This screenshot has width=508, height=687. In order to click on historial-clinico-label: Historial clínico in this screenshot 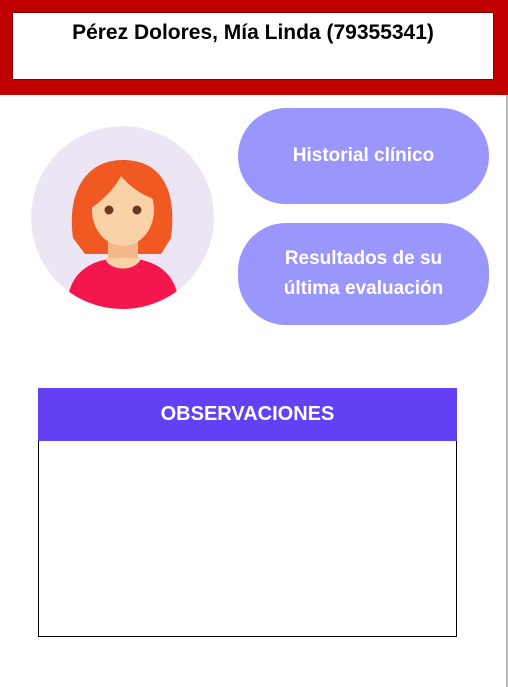, I will do `click(363, 155)`.